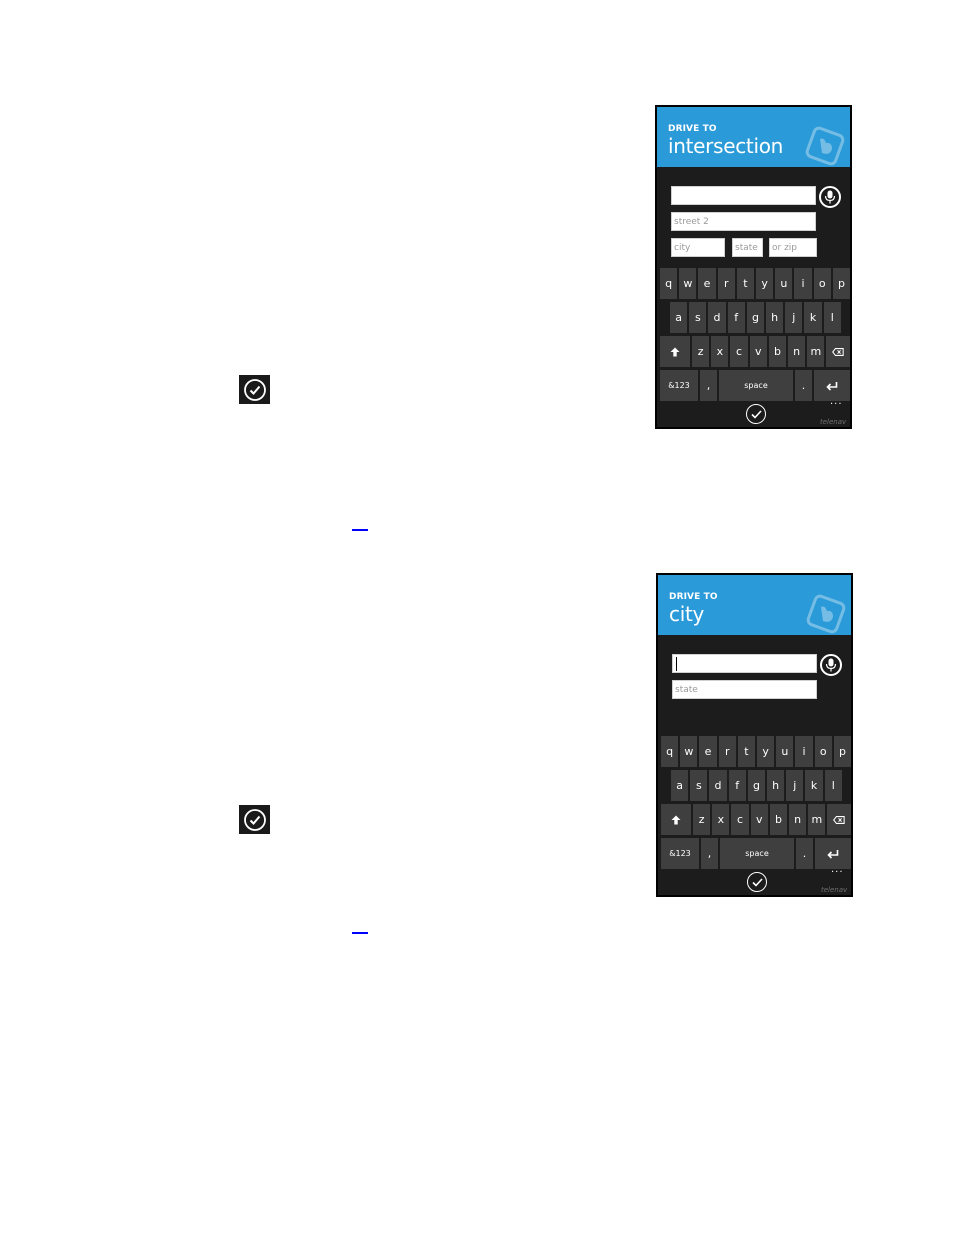 The width and height of the screenshot is (954, 1235). I want to click on street-1-input, so click(743, 196).